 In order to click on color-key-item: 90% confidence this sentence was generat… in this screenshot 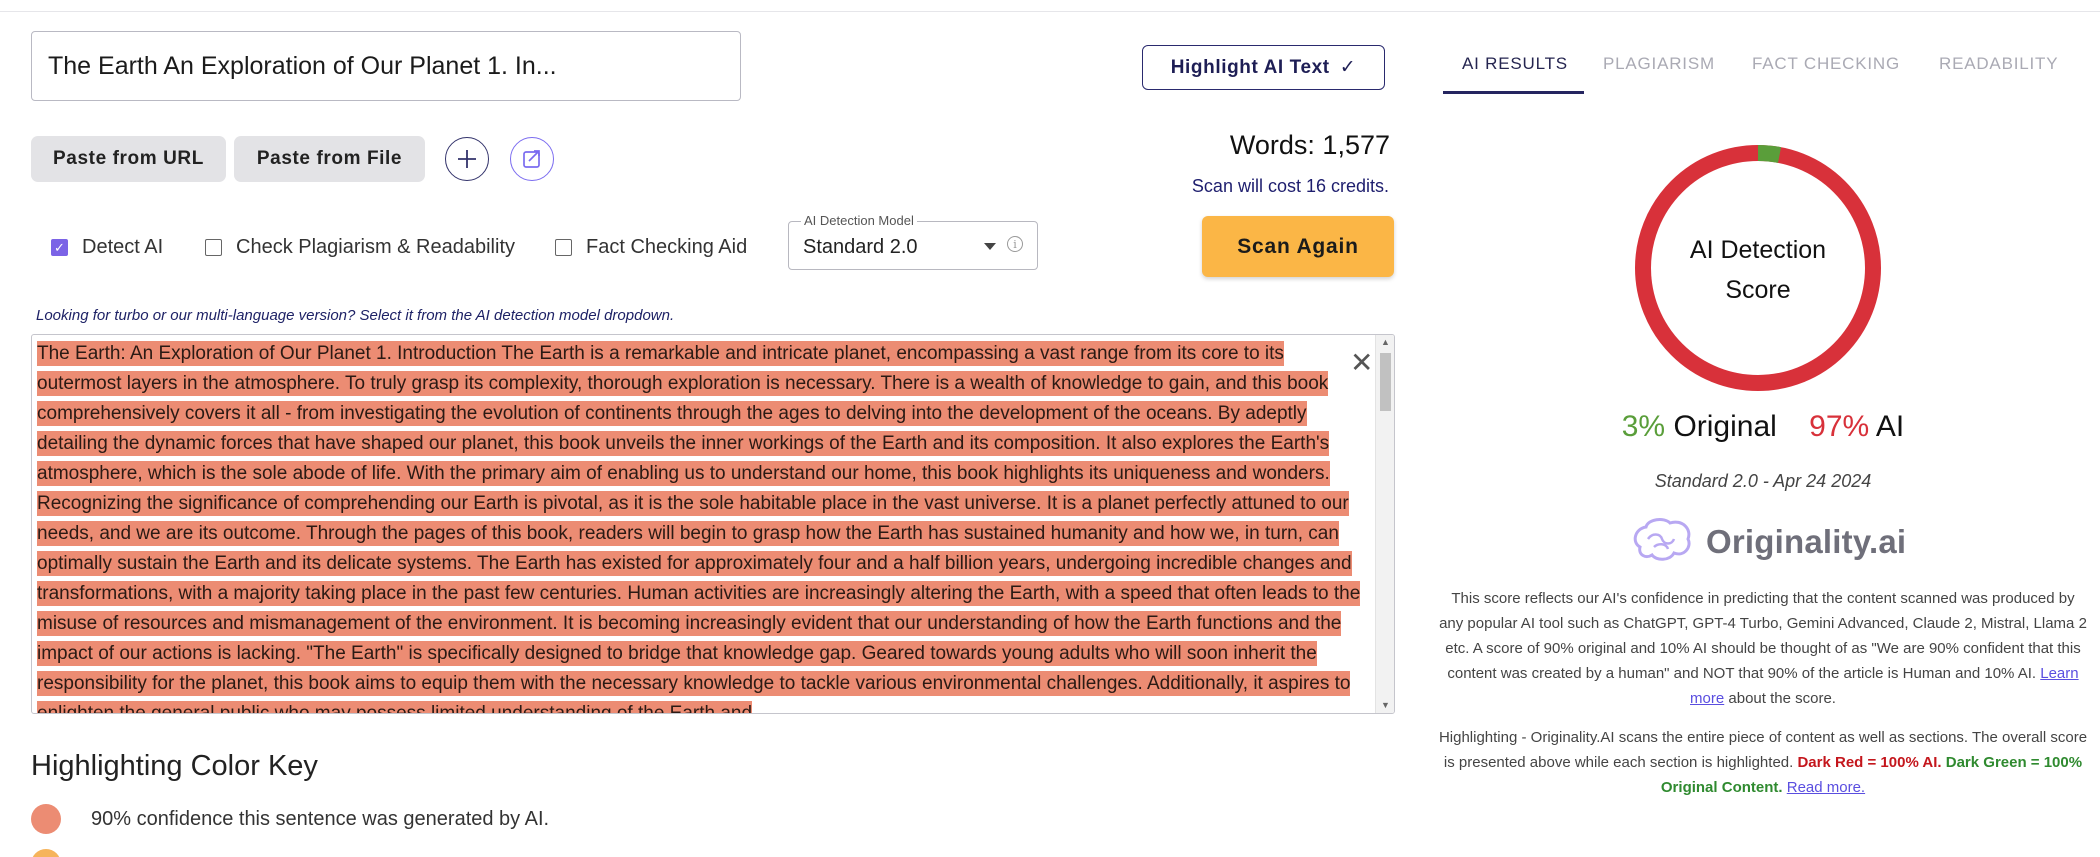, I will do `click(290, 819)`.